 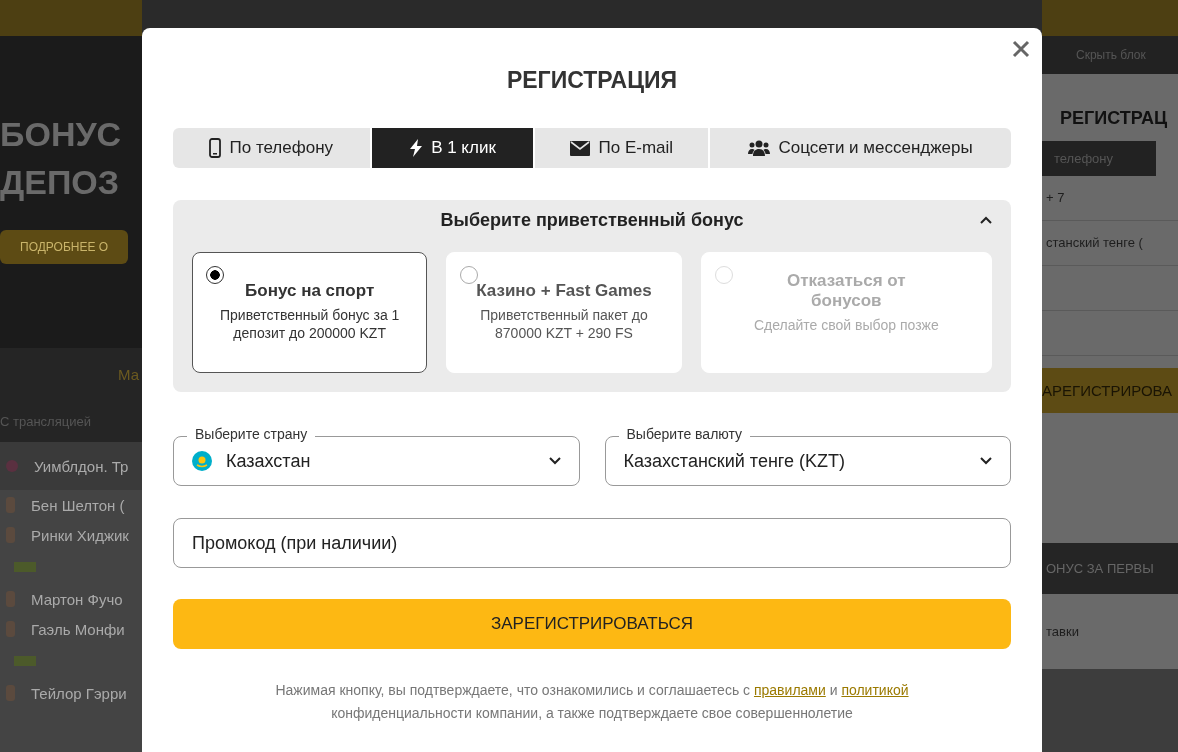 I want to click on users-icon, so click(x=759, y=148).